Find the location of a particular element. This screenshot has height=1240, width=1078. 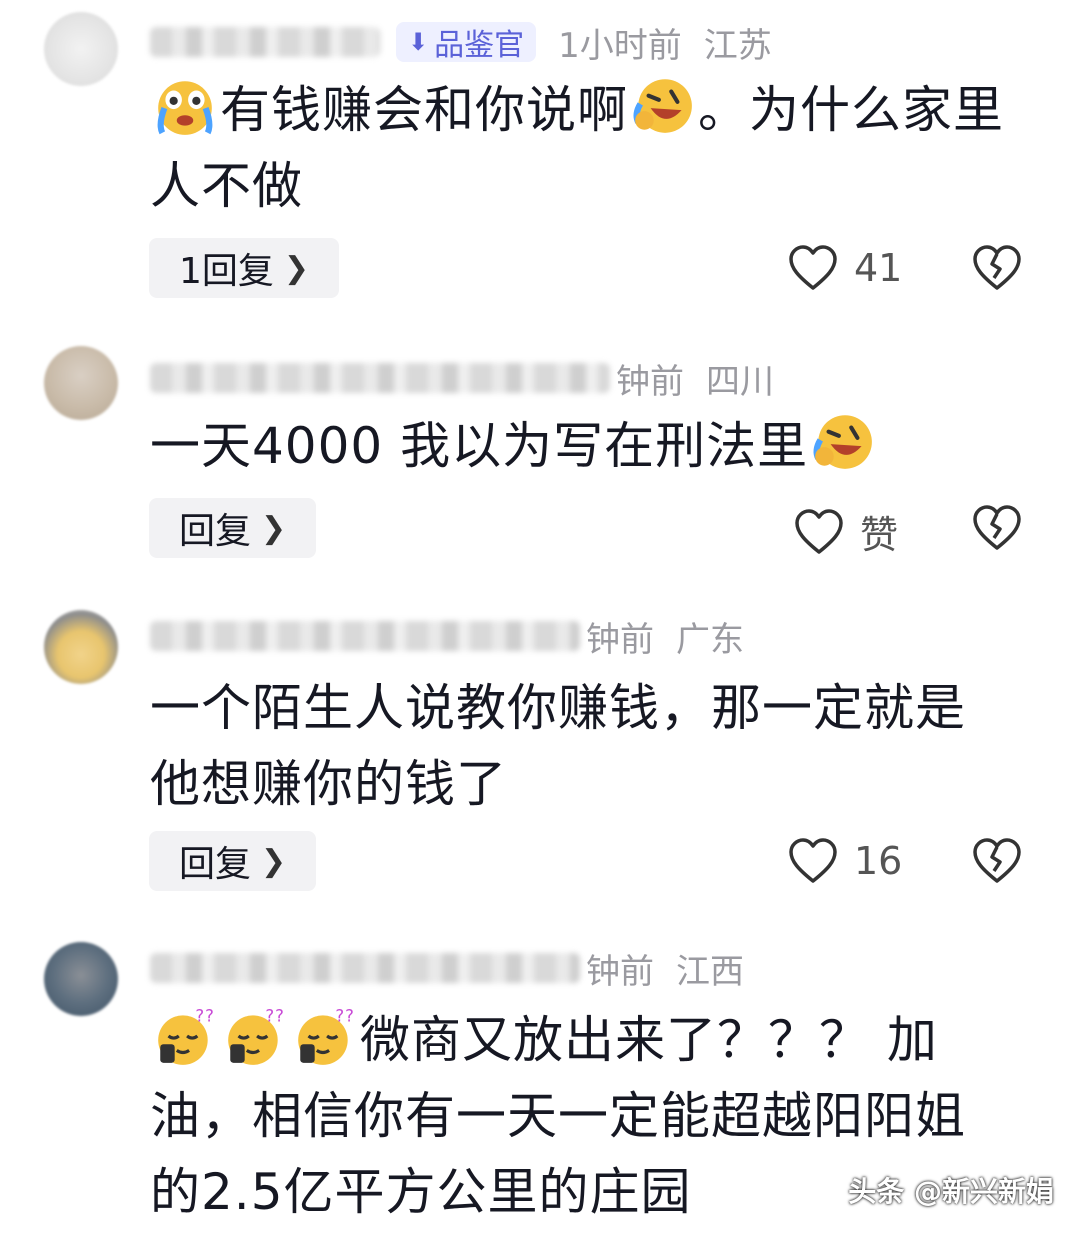

comment-meta: 钟前 江西 is located at coordinates (447, 969).